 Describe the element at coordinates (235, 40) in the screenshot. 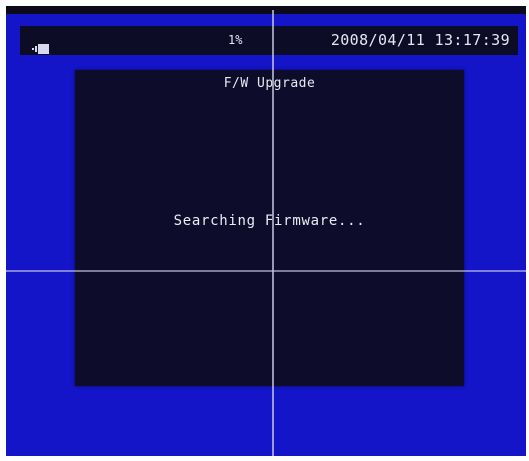

I see `progress-percent: 1%` at that location.